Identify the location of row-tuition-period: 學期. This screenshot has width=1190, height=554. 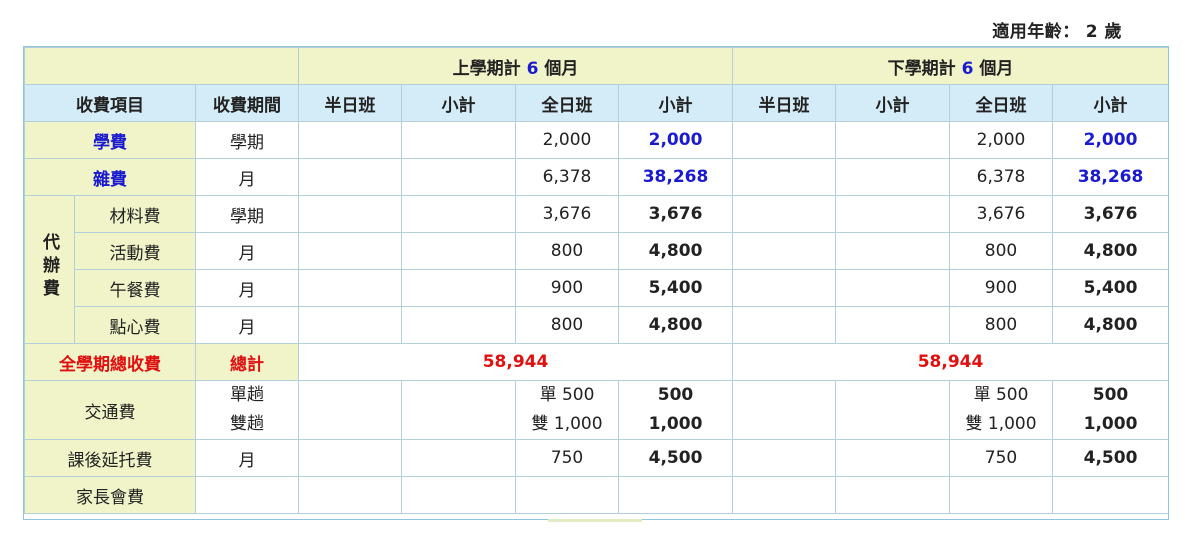
(247, 140).